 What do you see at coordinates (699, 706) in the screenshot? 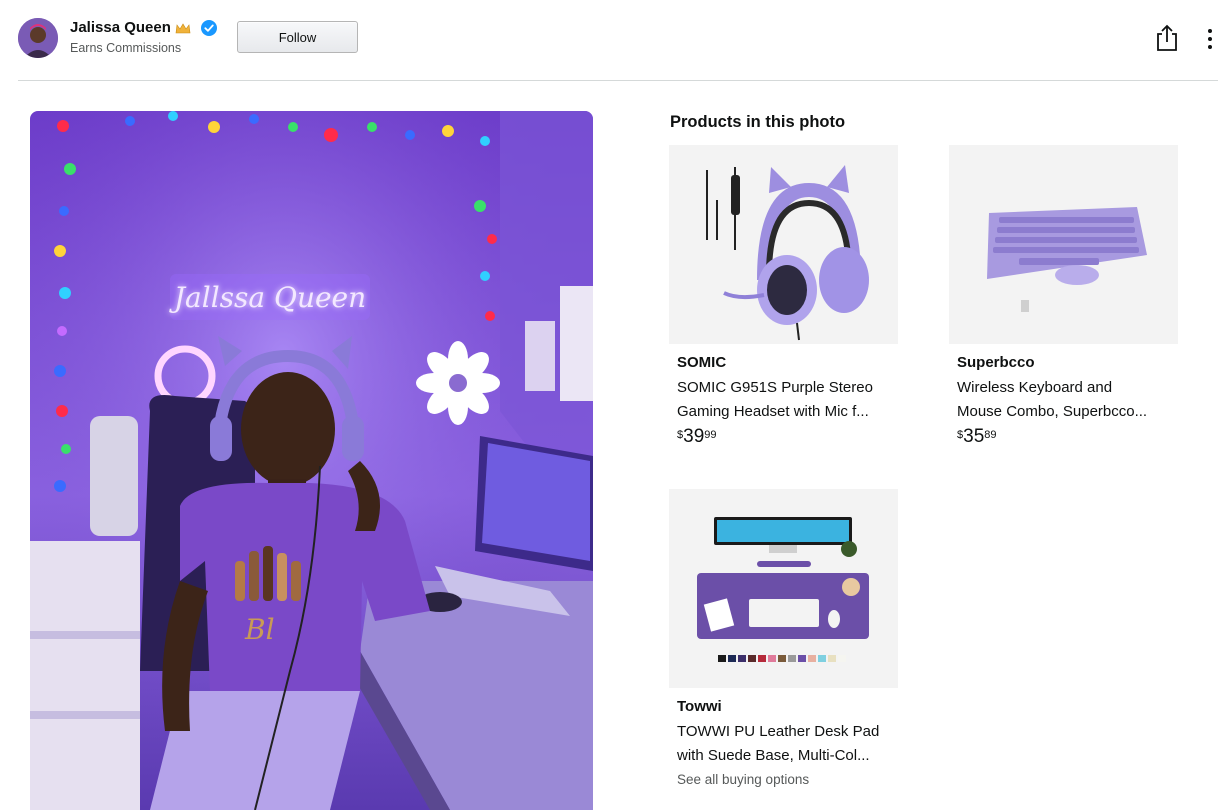
I see `product-brand: Towwi` at bounding box center [699, 706].